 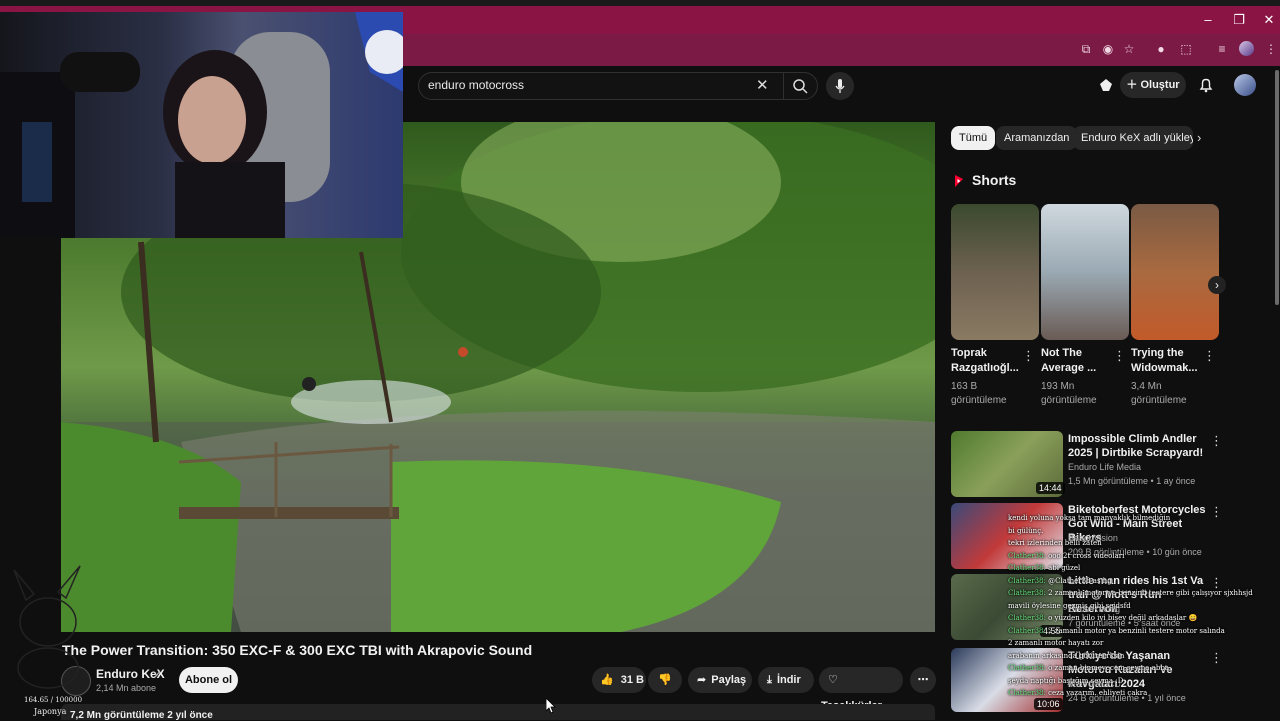 I want to click on create-label: Oluştur, so click(x=1160, y=85).